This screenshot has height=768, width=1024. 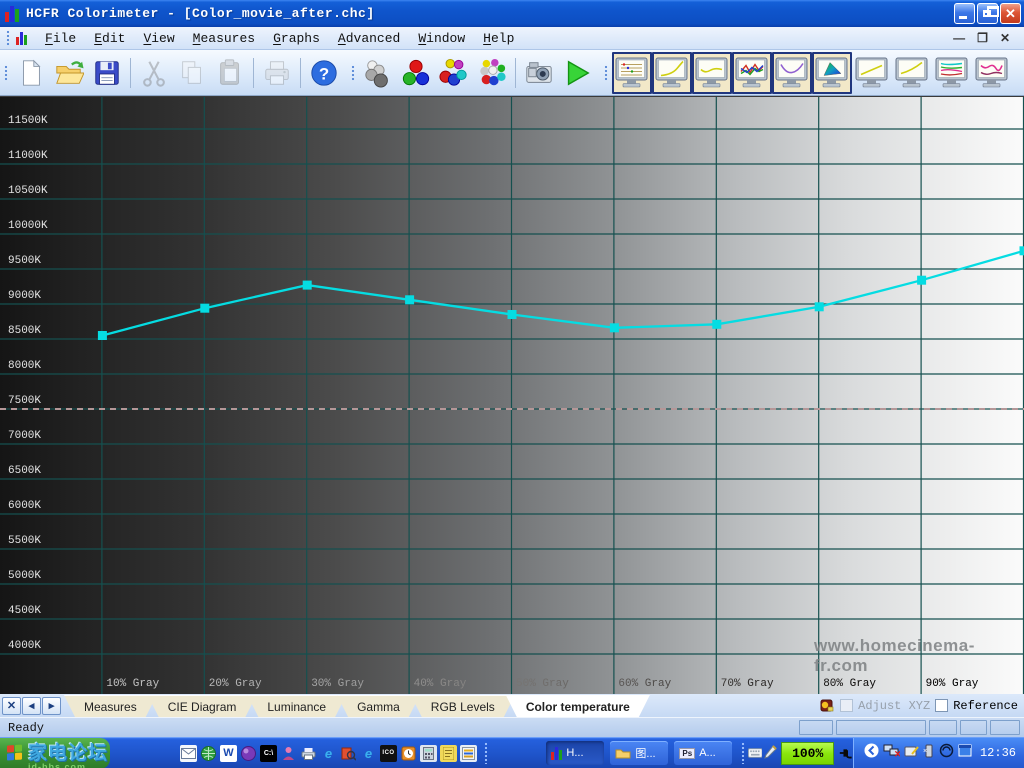 What do you see at coordinates (224, 38) in the screenshot?
I see `menu-measures: Measures` at bounding box center [224, 38].